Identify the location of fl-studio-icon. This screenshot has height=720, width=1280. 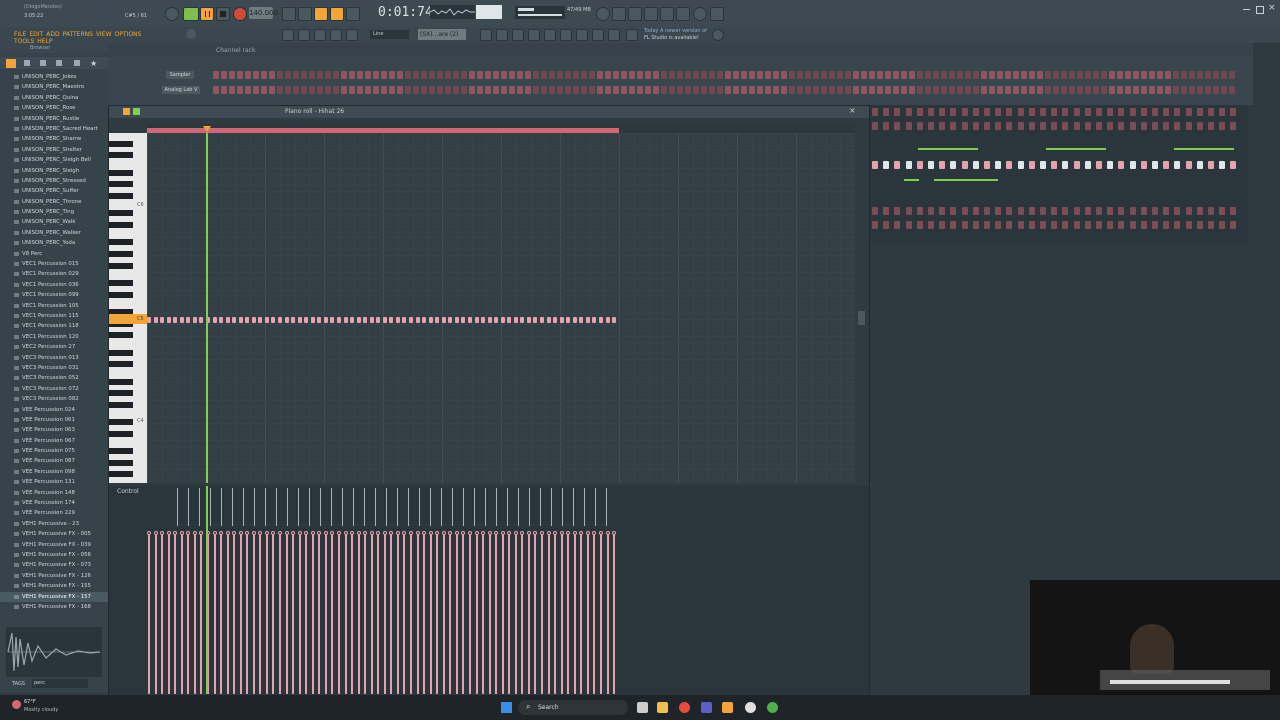
(727, 707).